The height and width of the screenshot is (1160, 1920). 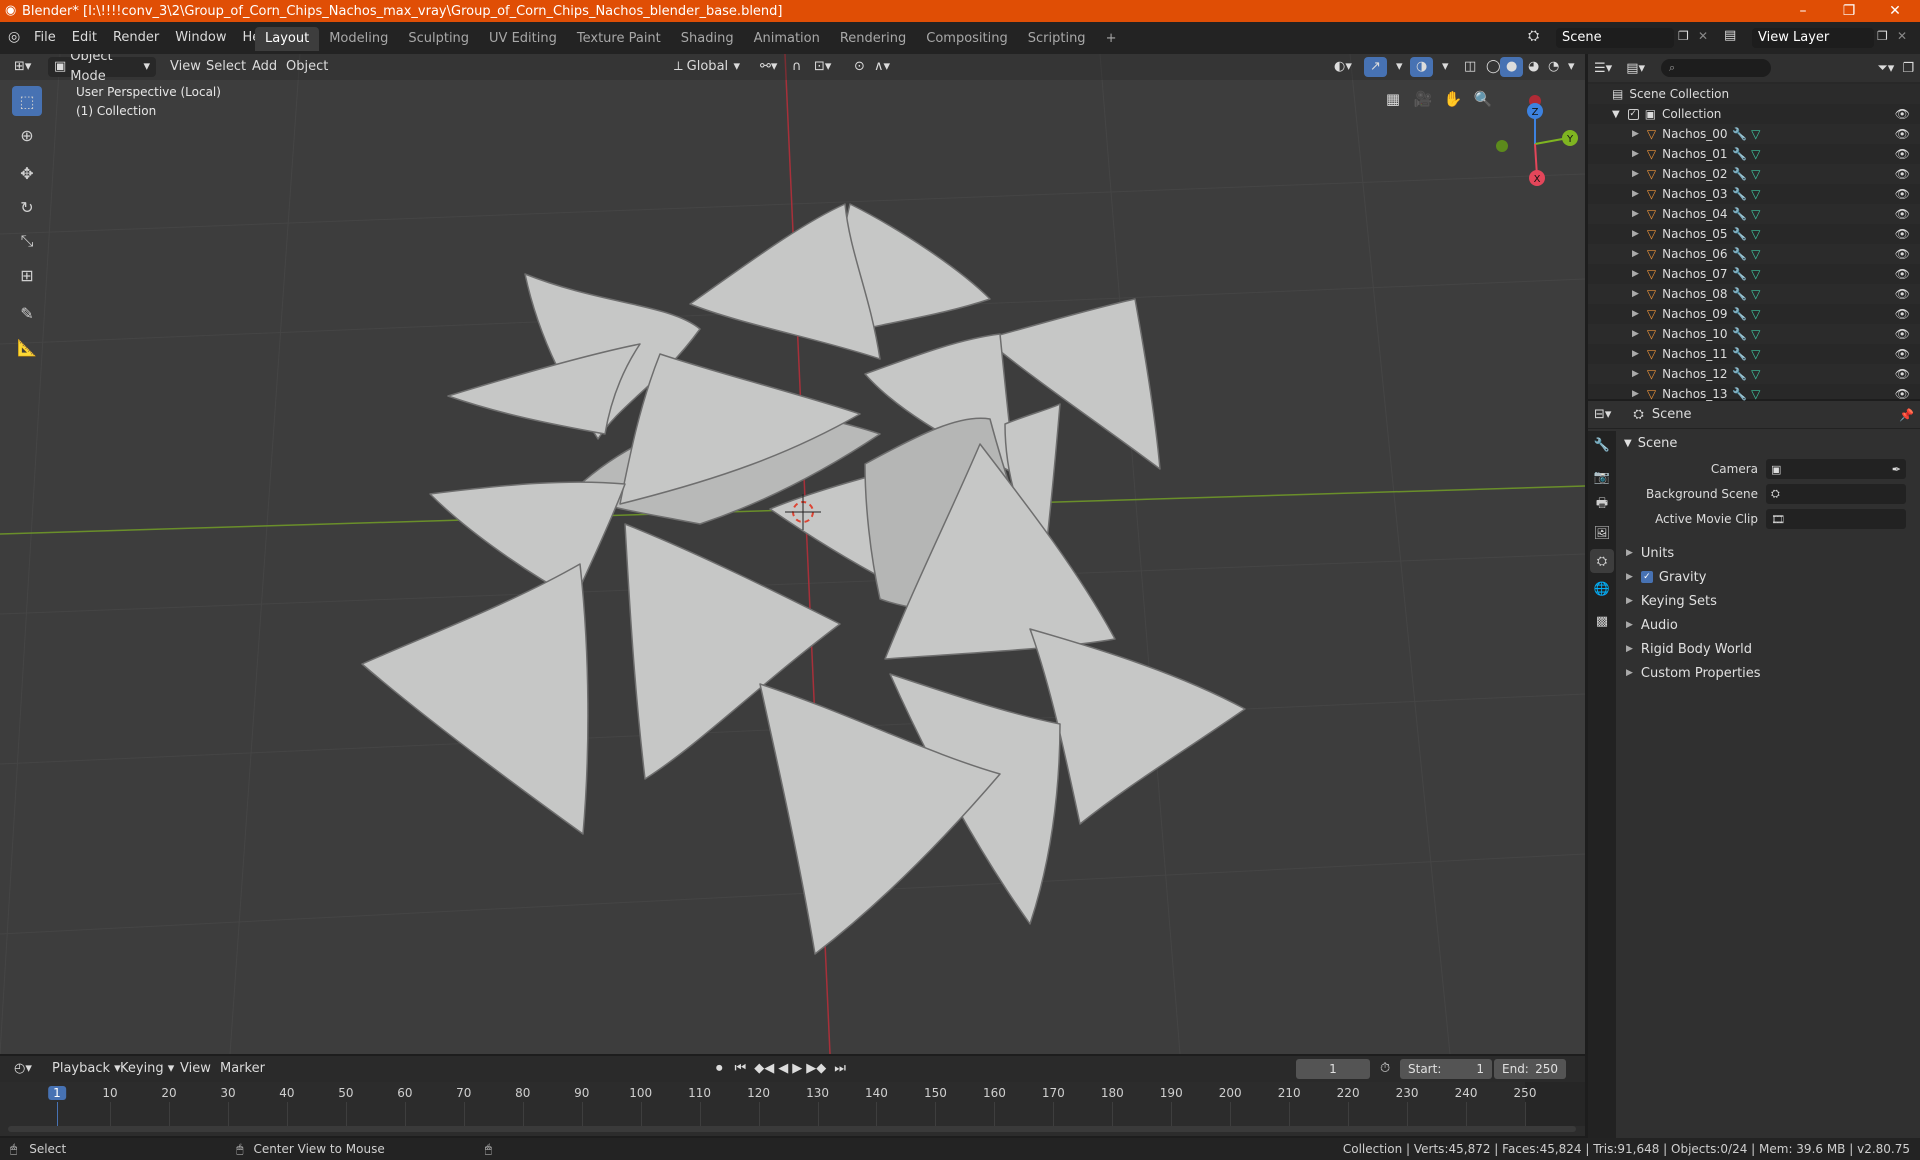 What do you see at coordinates (1769, 649) in the screenshot?
I see `subpanel-rigid-body-world: ▶ Rigid Body World` at bounding box center [1769, 649].